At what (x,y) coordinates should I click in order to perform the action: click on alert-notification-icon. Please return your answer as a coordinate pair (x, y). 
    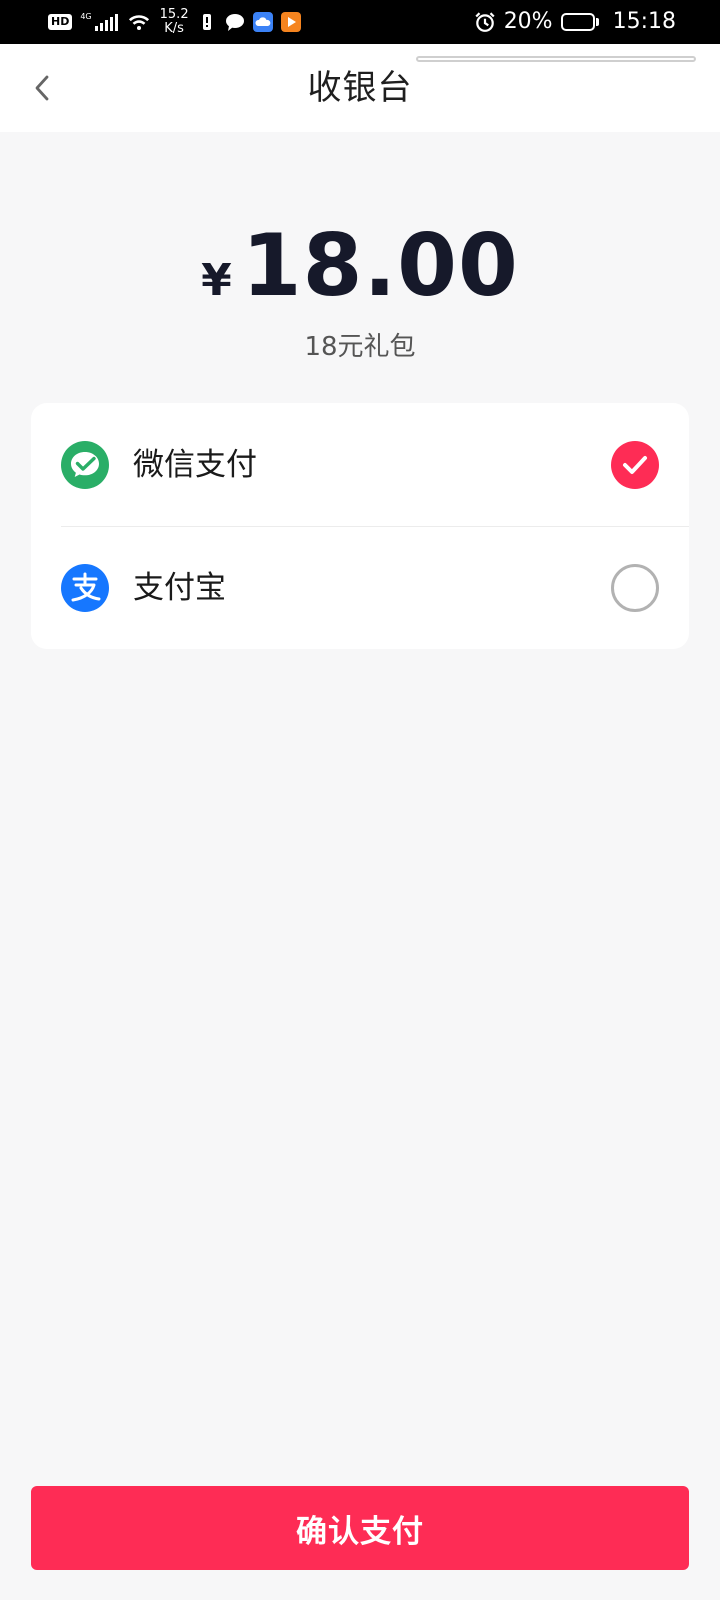
    Looking at the image, I should click on (206, 22).